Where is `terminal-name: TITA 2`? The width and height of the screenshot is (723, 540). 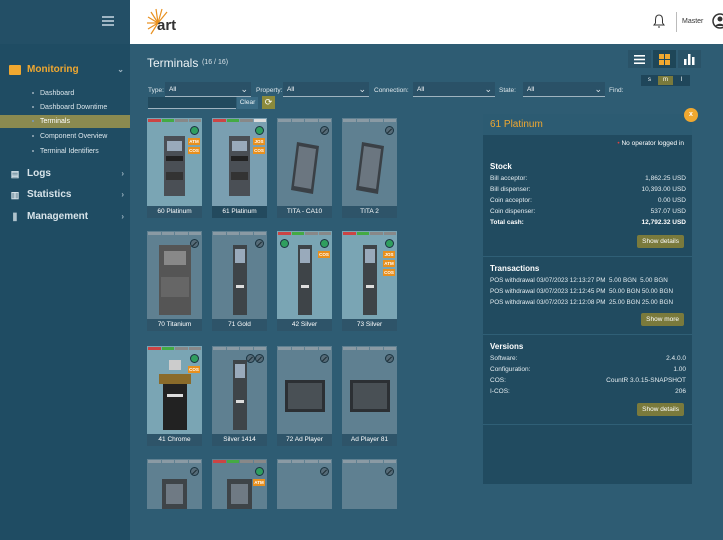
terminal-name: TITA 2 is located at coordinates (369, 212).